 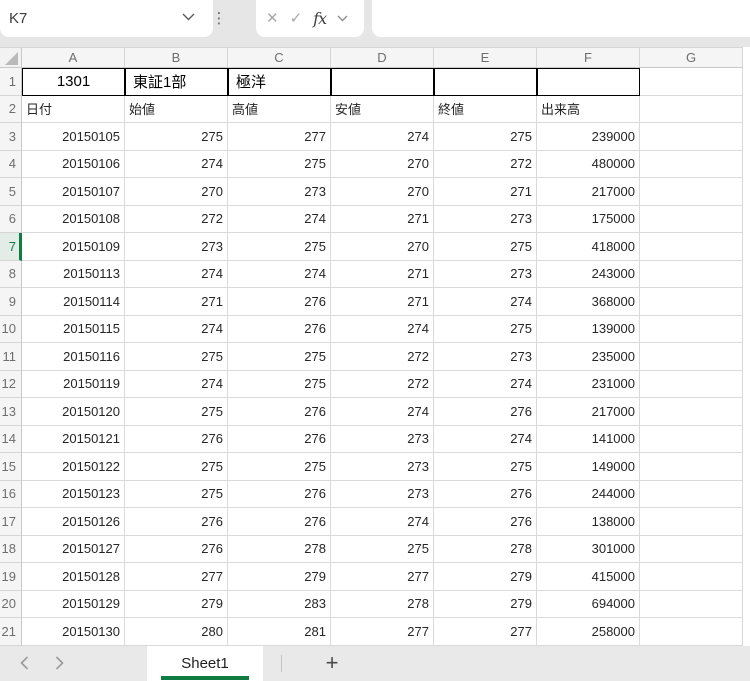 What do you see at coordinates (588, 82) in the screenshot?
I see `cell-F1` at bounding box center [588, 82].